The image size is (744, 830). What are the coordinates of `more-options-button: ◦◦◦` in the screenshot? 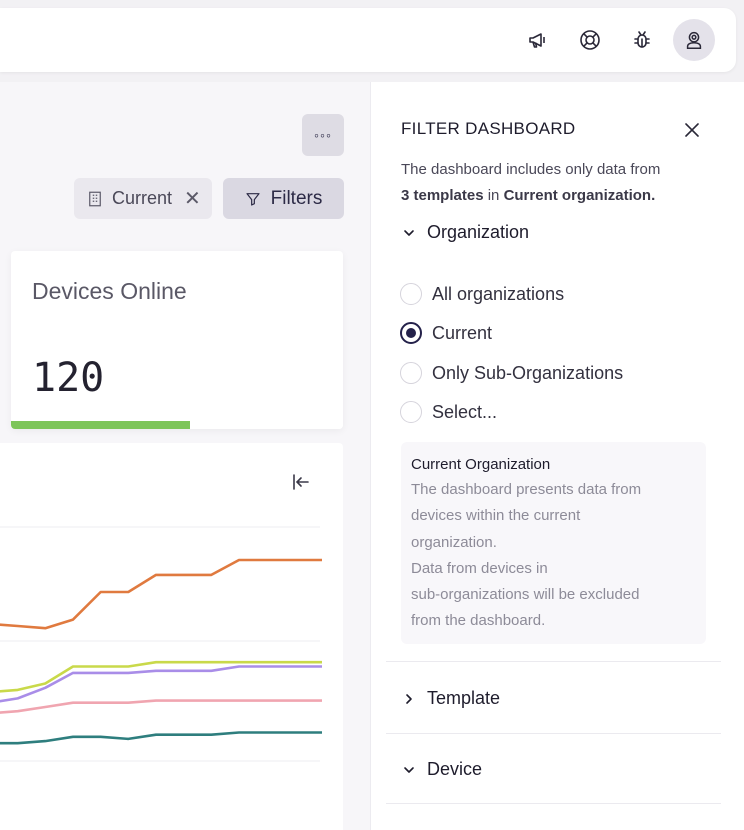 It's located at (323, 135).